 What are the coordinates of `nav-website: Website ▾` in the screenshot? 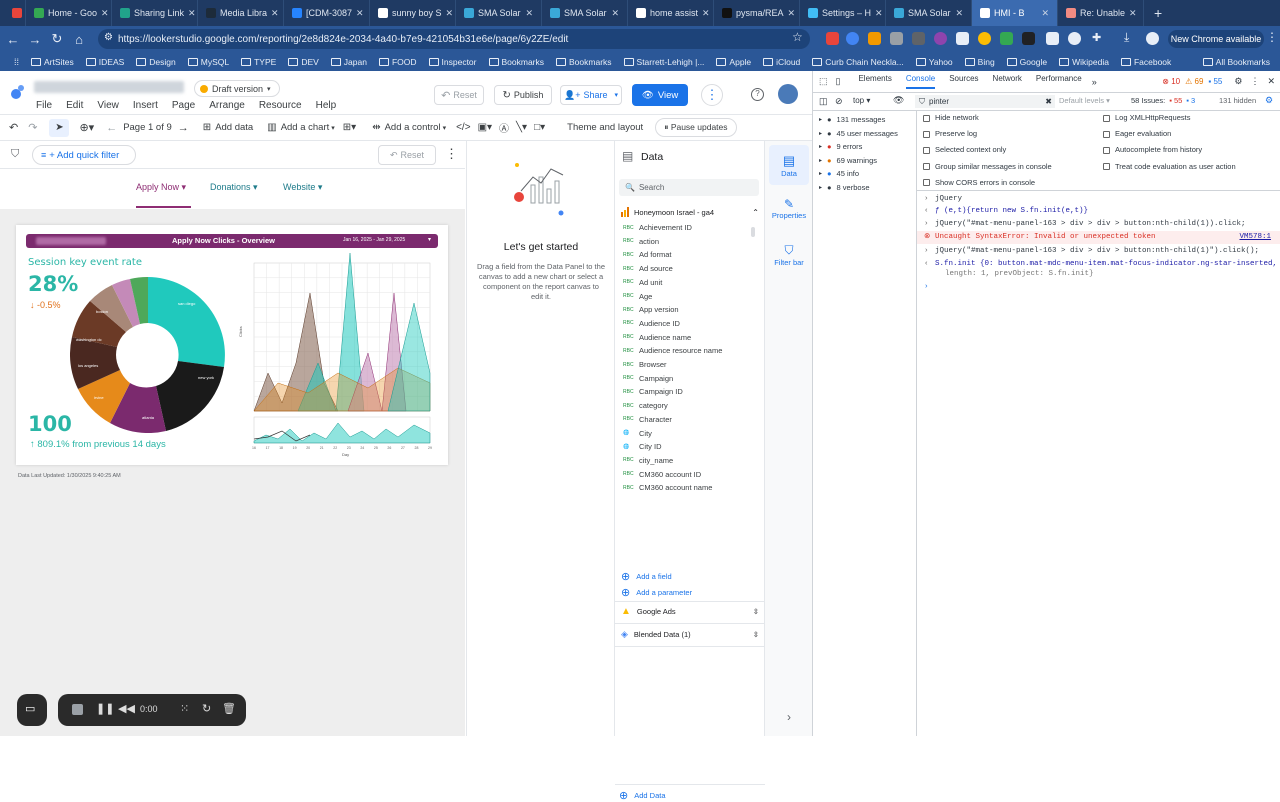 It's located at (302, 187).